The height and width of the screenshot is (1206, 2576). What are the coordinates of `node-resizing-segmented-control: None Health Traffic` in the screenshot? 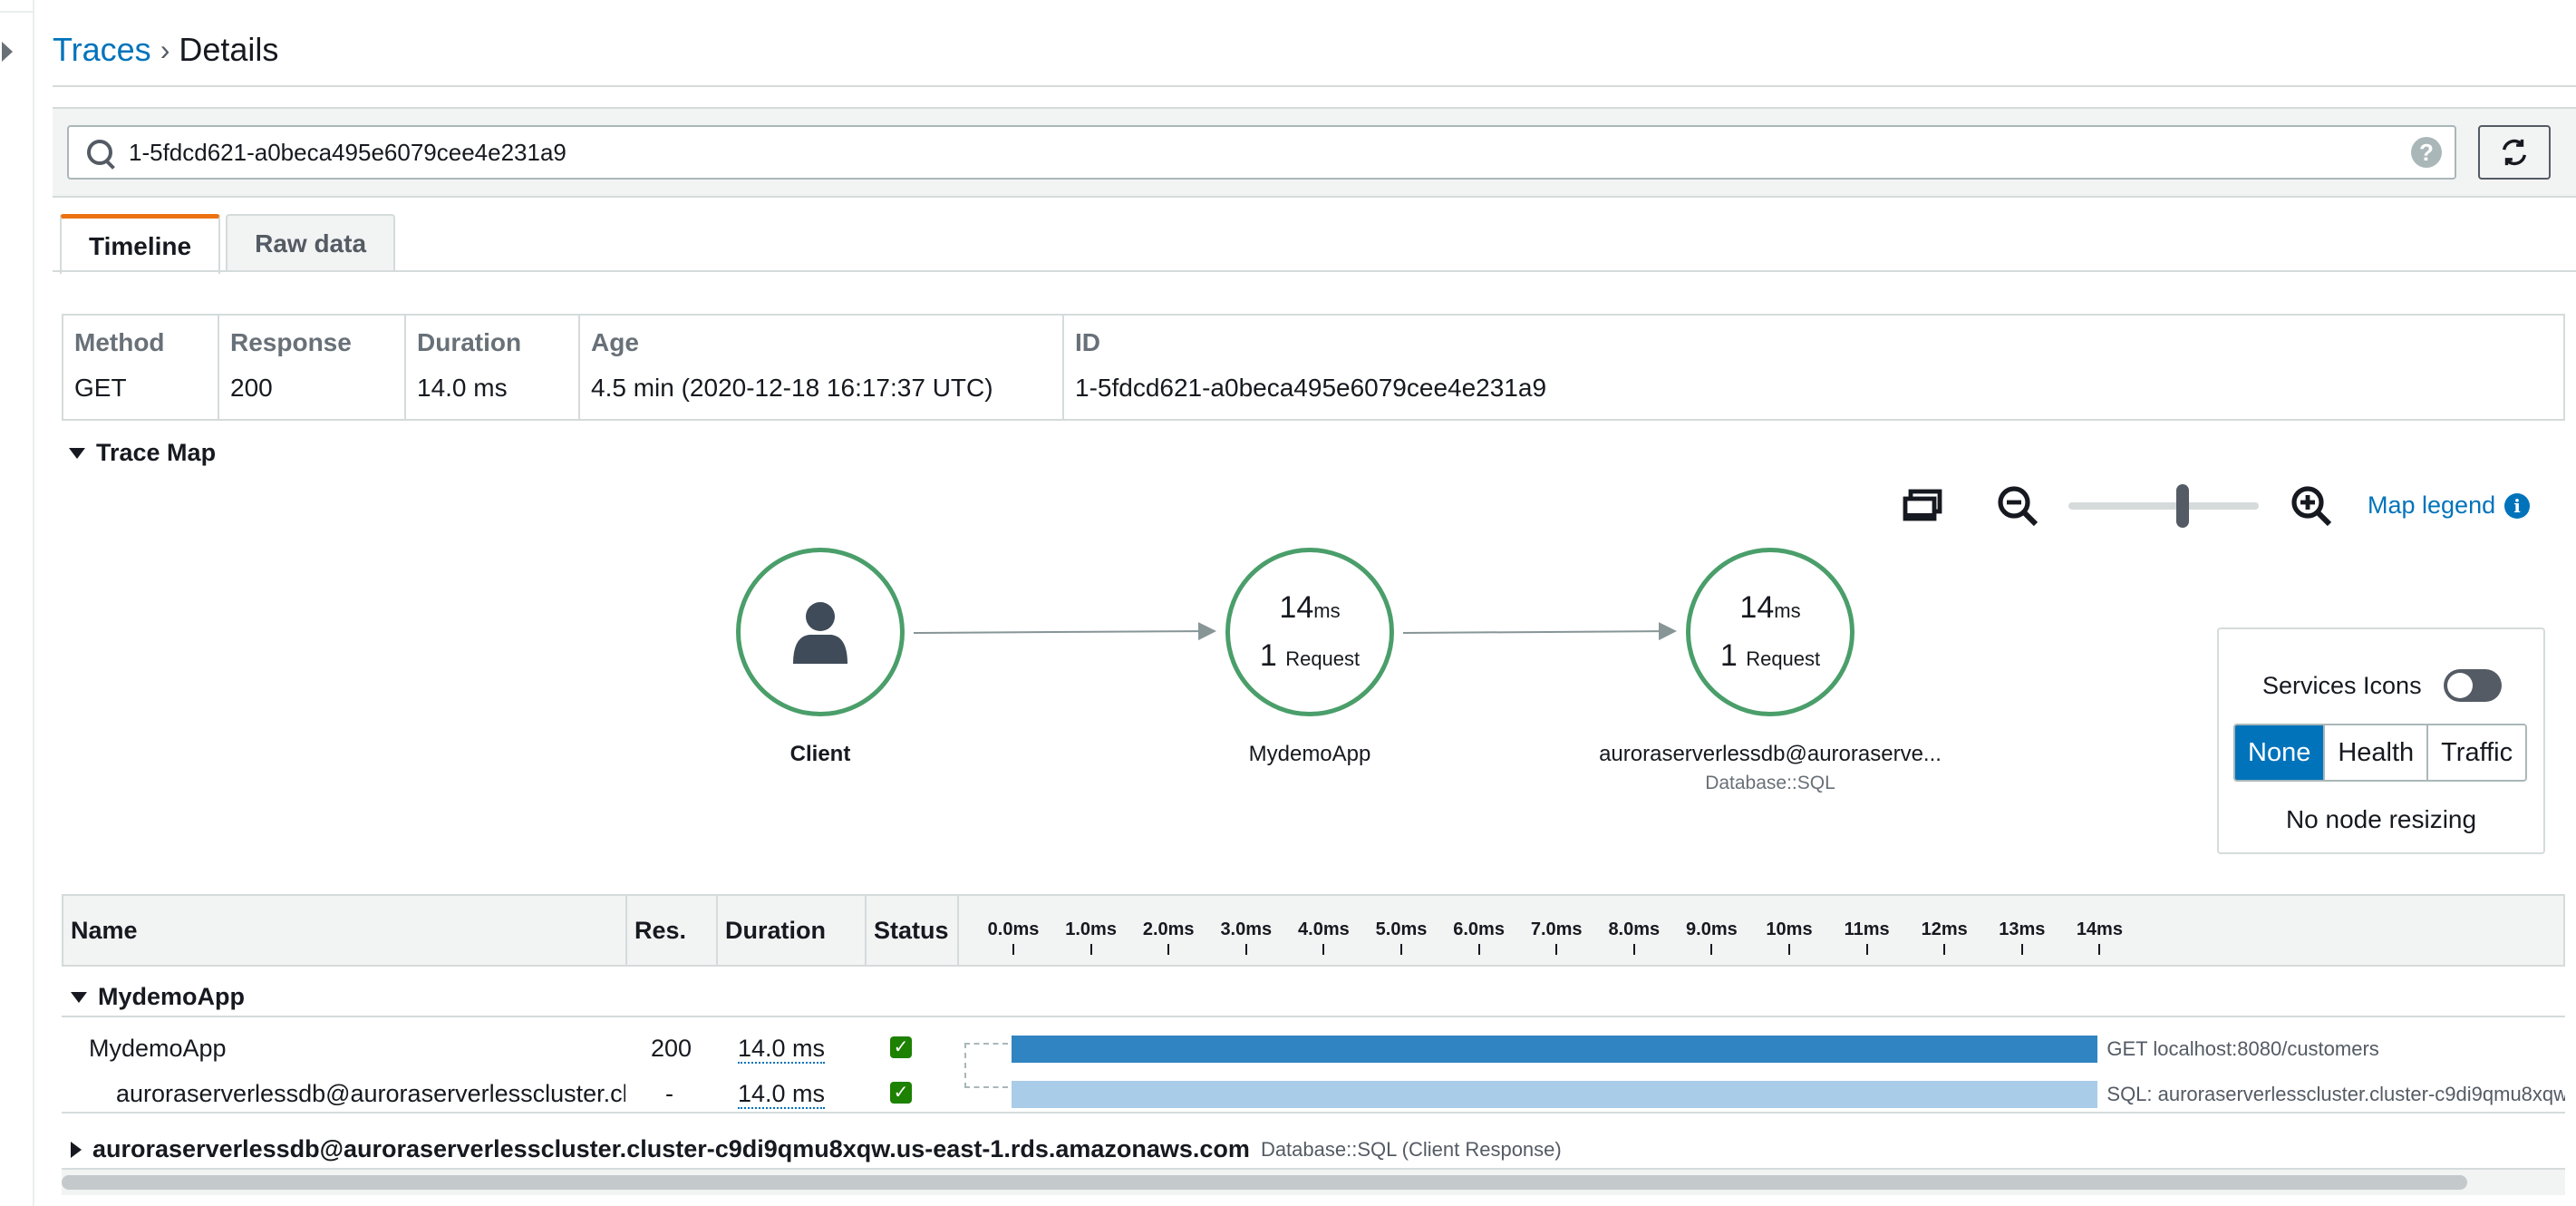 It's located at (2380, 753).